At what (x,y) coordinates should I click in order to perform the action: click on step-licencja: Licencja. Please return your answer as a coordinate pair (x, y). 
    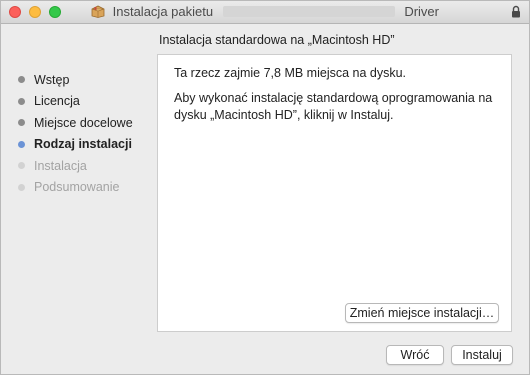
    Looking at the image, I should click on (75, 102).